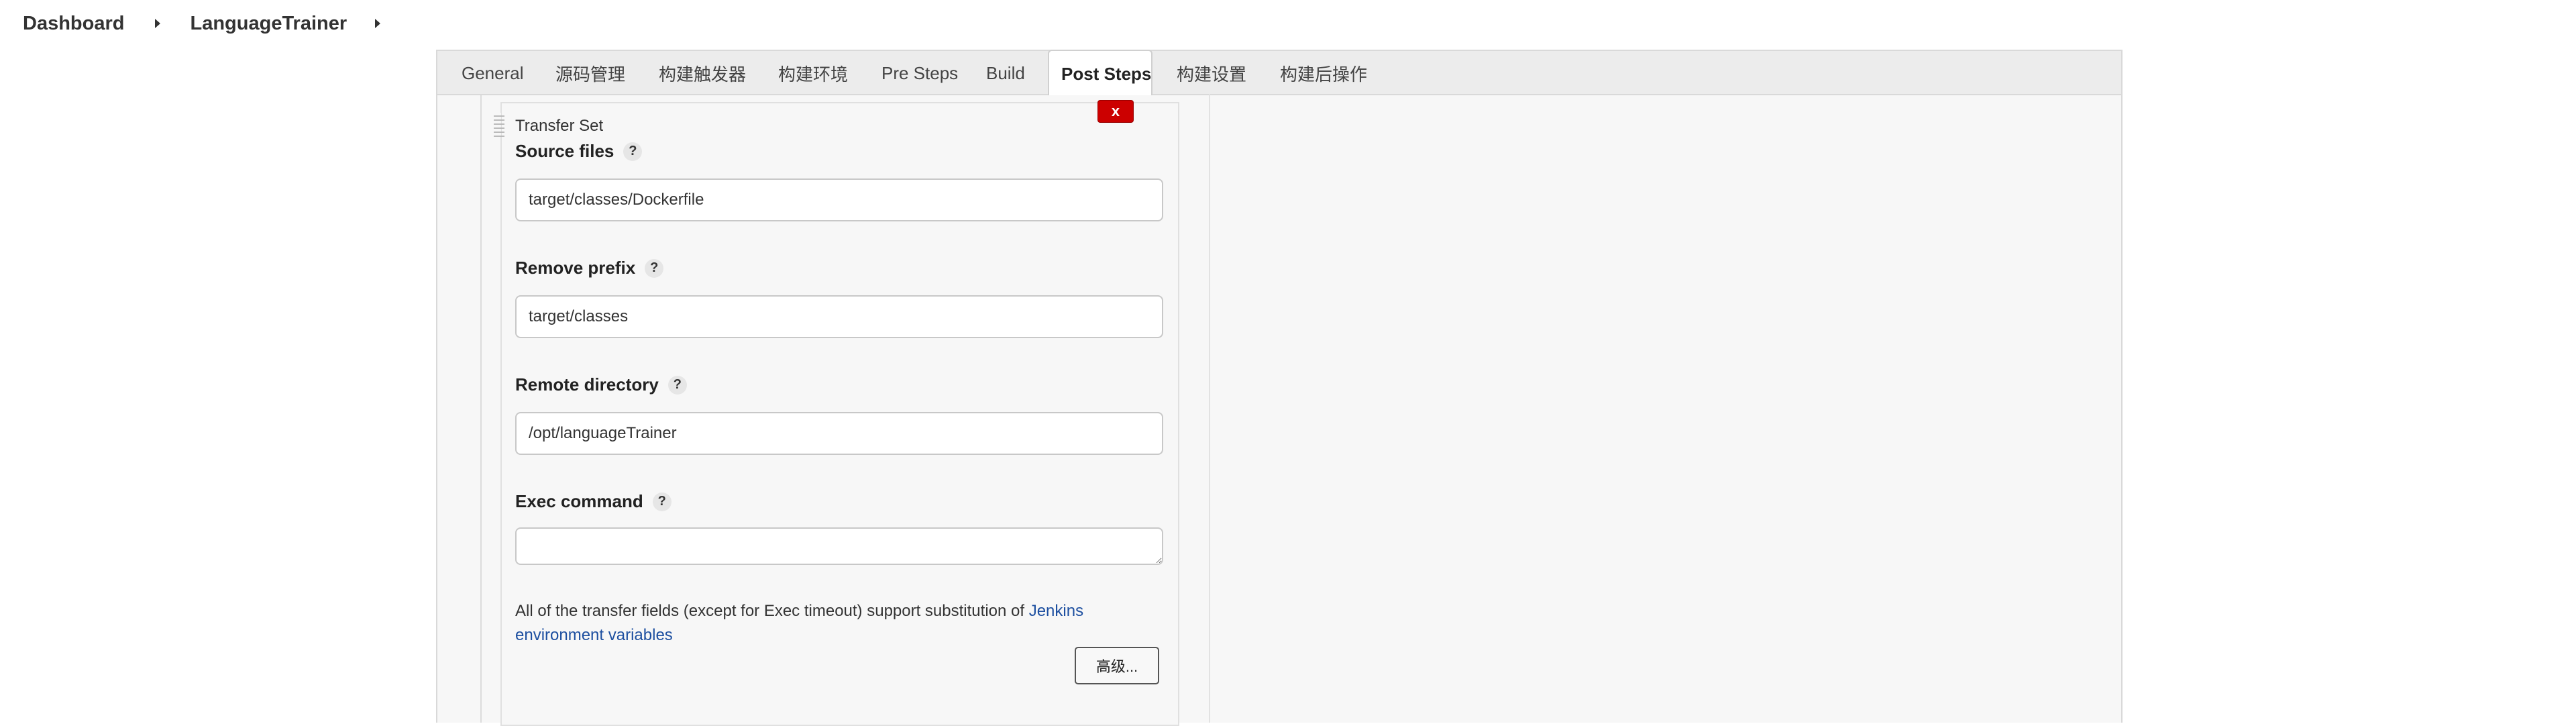 Image resolution: width=2576 pixels, height=726 pixels. I want to click on tab-build: Build, so click(1005, 73).